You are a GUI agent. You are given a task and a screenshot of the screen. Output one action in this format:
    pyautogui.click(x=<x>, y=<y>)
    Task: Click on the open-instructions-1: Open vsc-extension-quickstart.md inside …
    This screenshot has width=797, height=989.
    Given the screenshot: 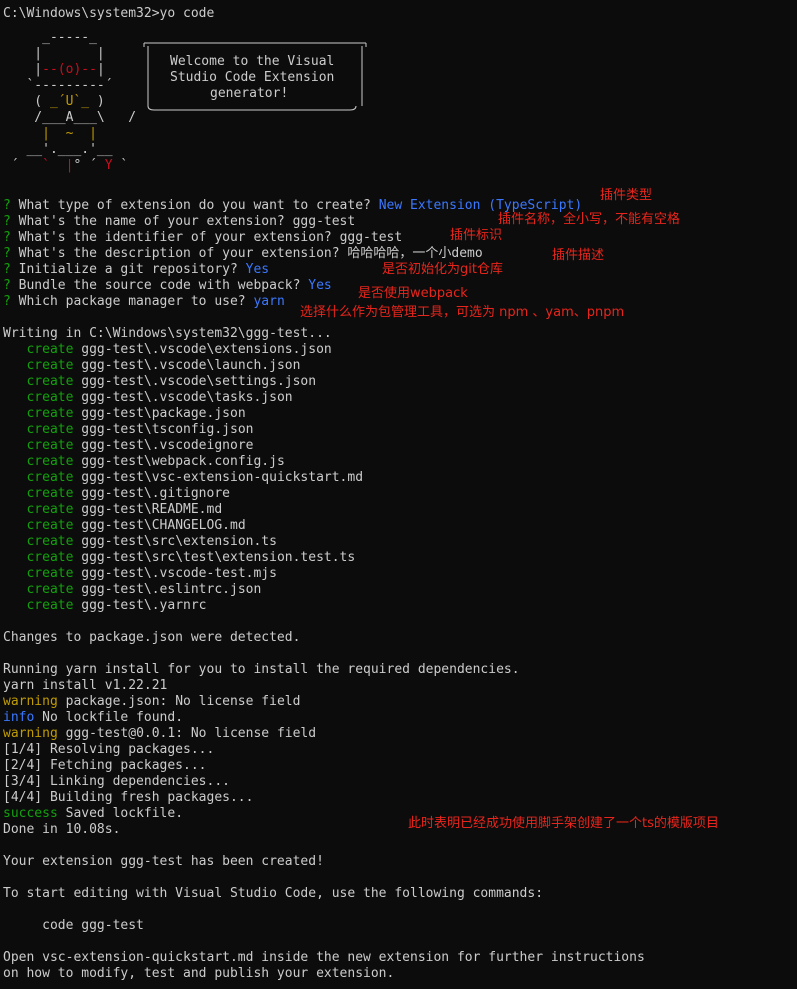 What is the action you would take?
    pyautogui.click(x=324, y=957)
    